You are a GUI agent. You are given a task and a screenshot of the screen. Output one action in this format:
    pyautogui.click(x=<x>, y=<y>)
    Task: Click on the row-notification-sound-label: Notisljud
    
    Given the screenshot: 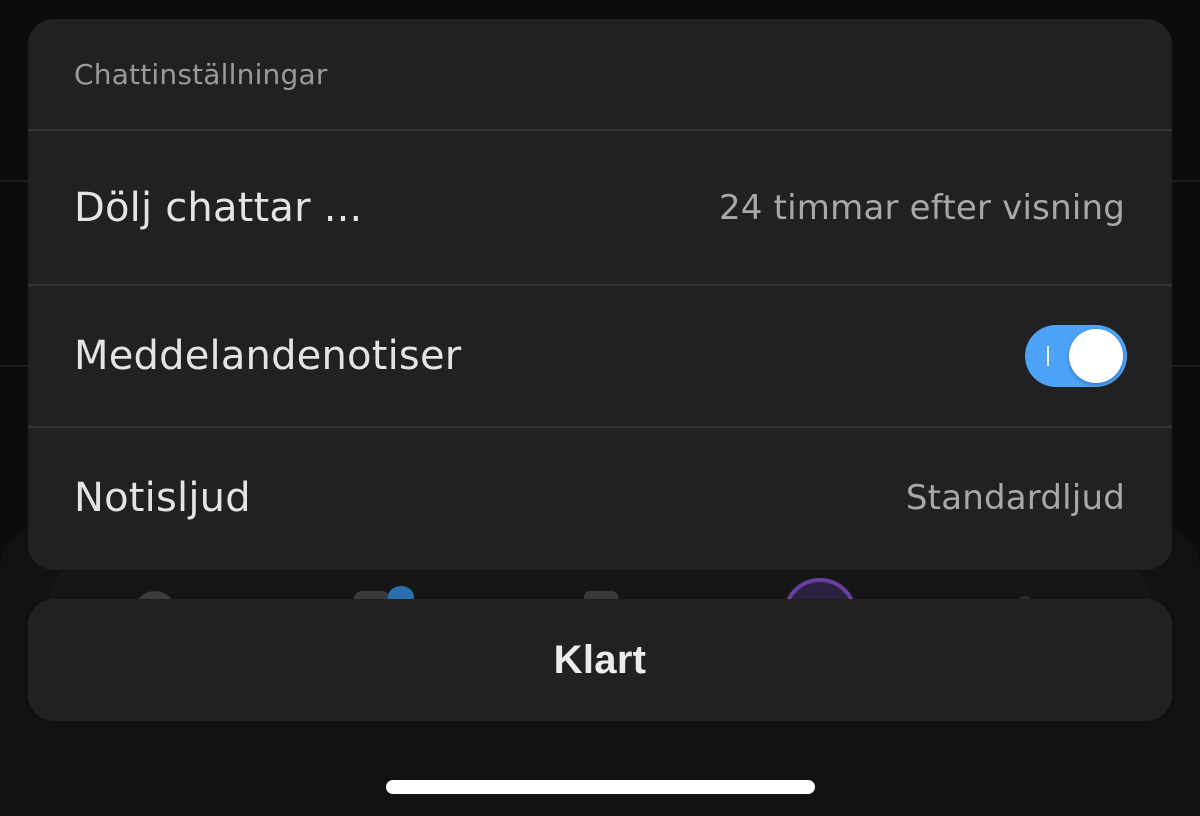 What is the action you would take?
    pyautogui.click(x=162, y=498)
    